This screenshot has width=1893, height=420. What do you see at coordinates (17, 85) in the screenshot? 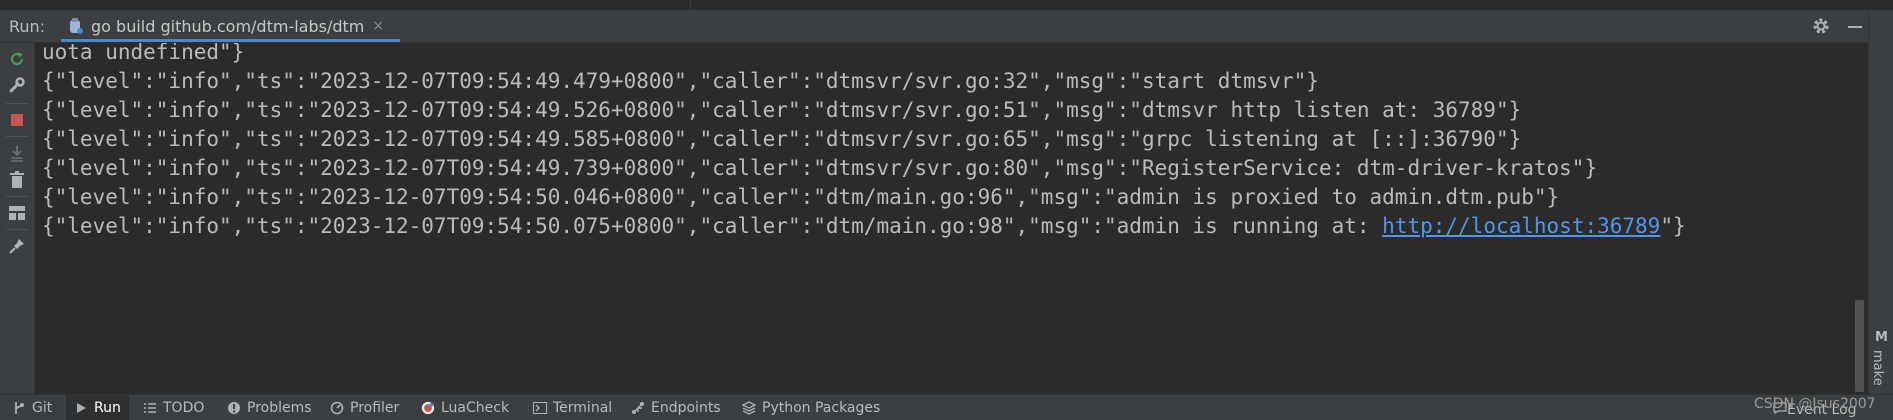
I see `wrench-icon` at bounding box center [17, 85].